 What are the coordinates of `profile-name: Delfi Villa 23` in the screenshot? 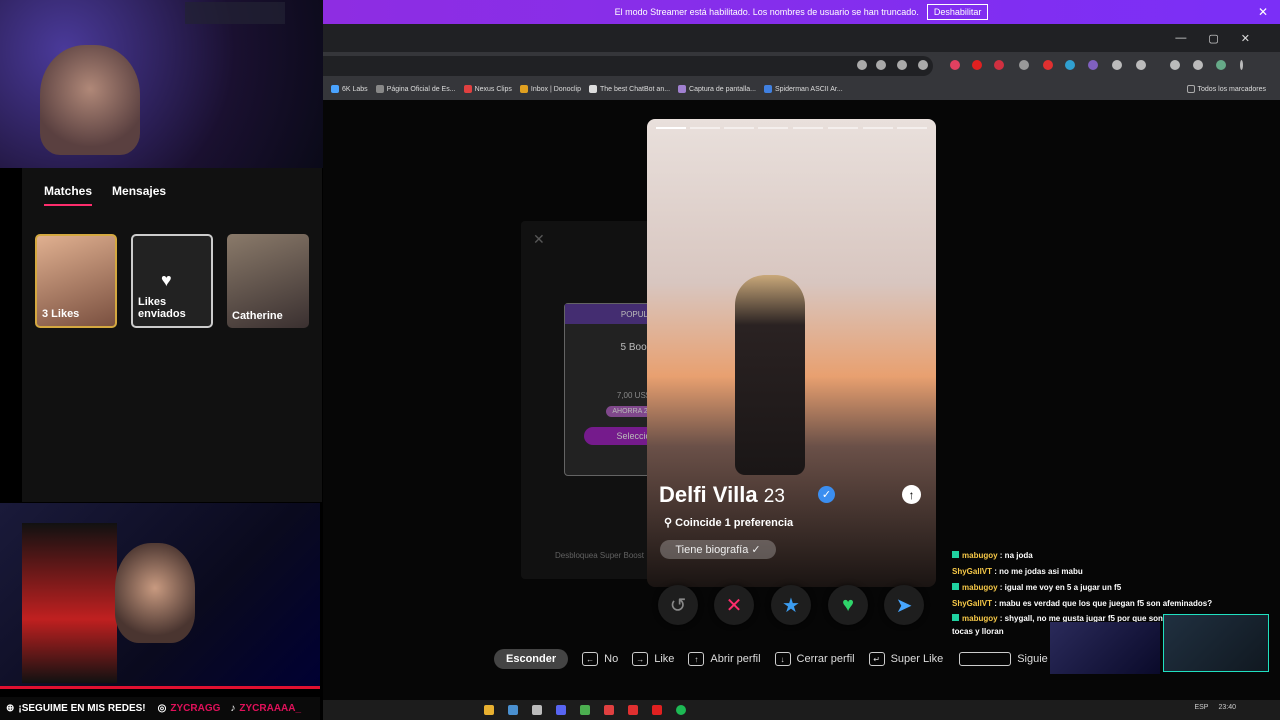 It's located at (722, 495).